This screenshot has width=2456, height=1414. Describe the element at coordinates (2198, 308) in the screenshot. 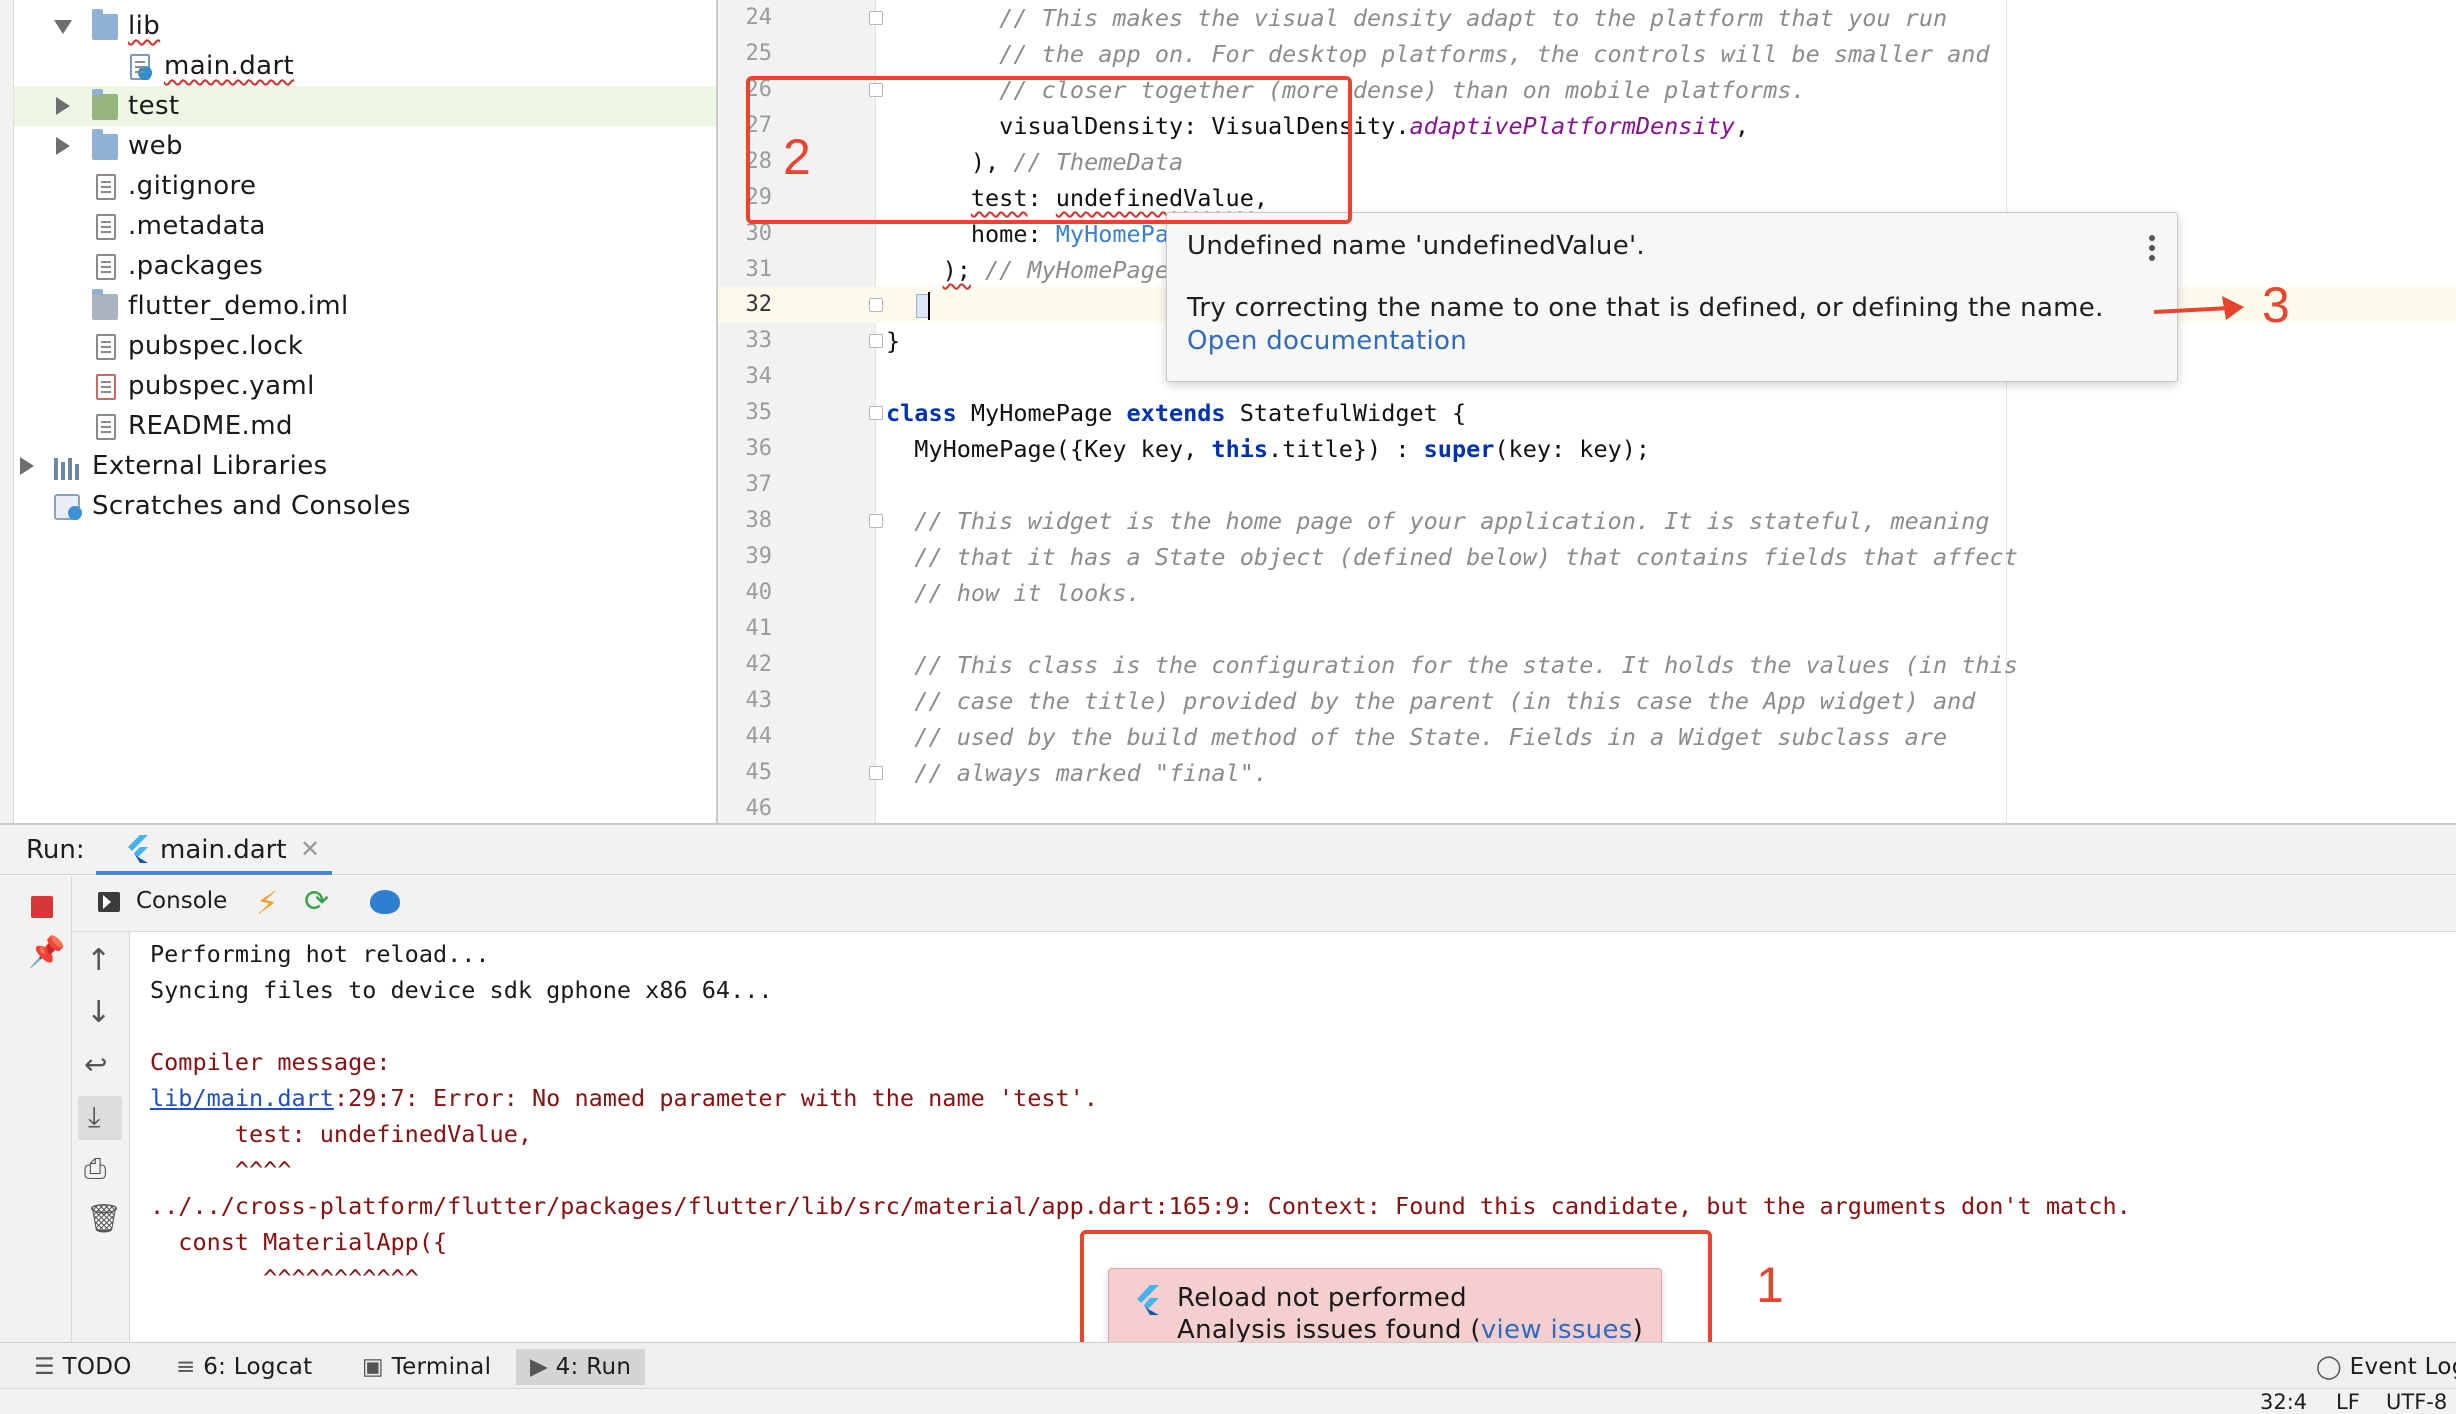

I see `annotation-arrow-icon` at that location.